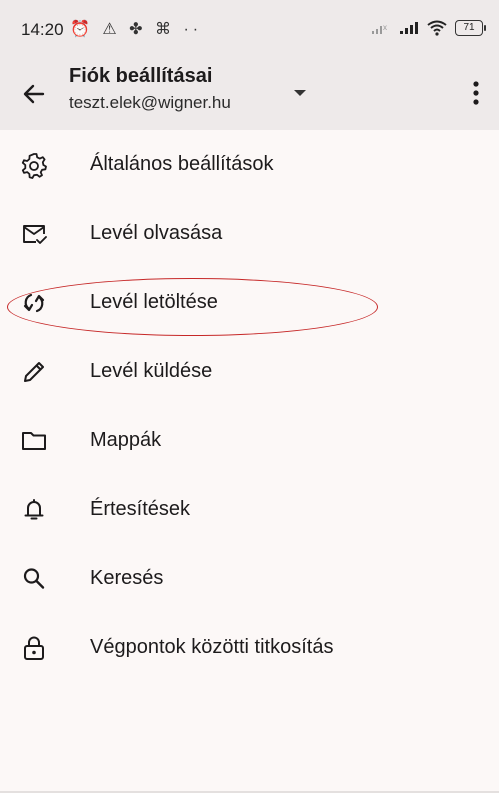 The image size is (499, 793). I want to click on menu-item-read-mail: Levél olvasása, so click(249, 233).